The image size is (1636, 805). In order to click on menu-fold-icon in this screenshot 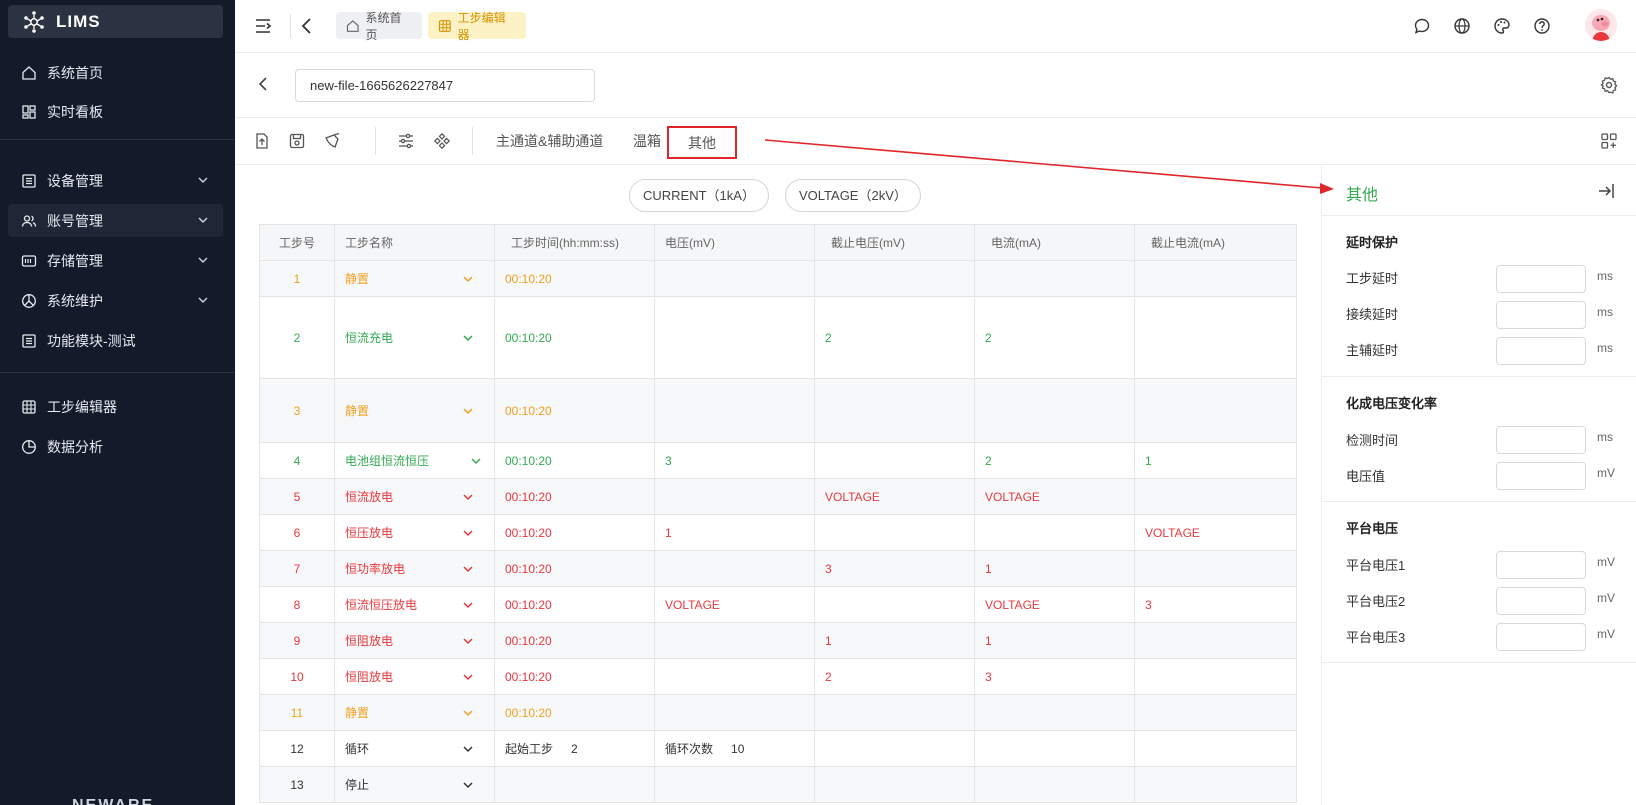, I will do `click(263, 26)`.